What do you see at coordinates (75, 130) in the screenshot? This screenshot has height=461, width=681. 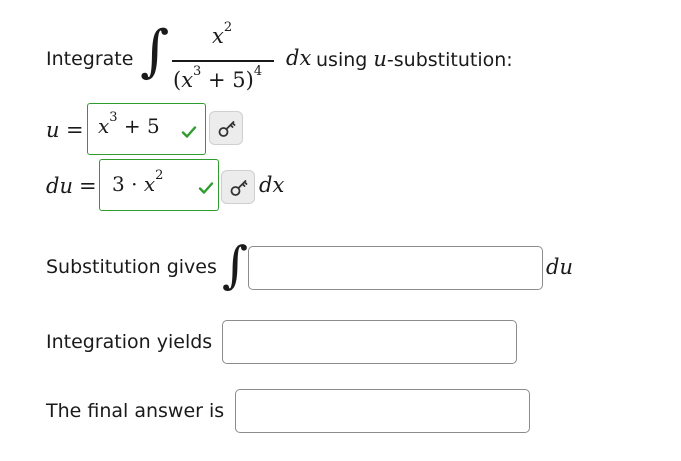 I see `u-equals: =` at bounding box center [75, 130].